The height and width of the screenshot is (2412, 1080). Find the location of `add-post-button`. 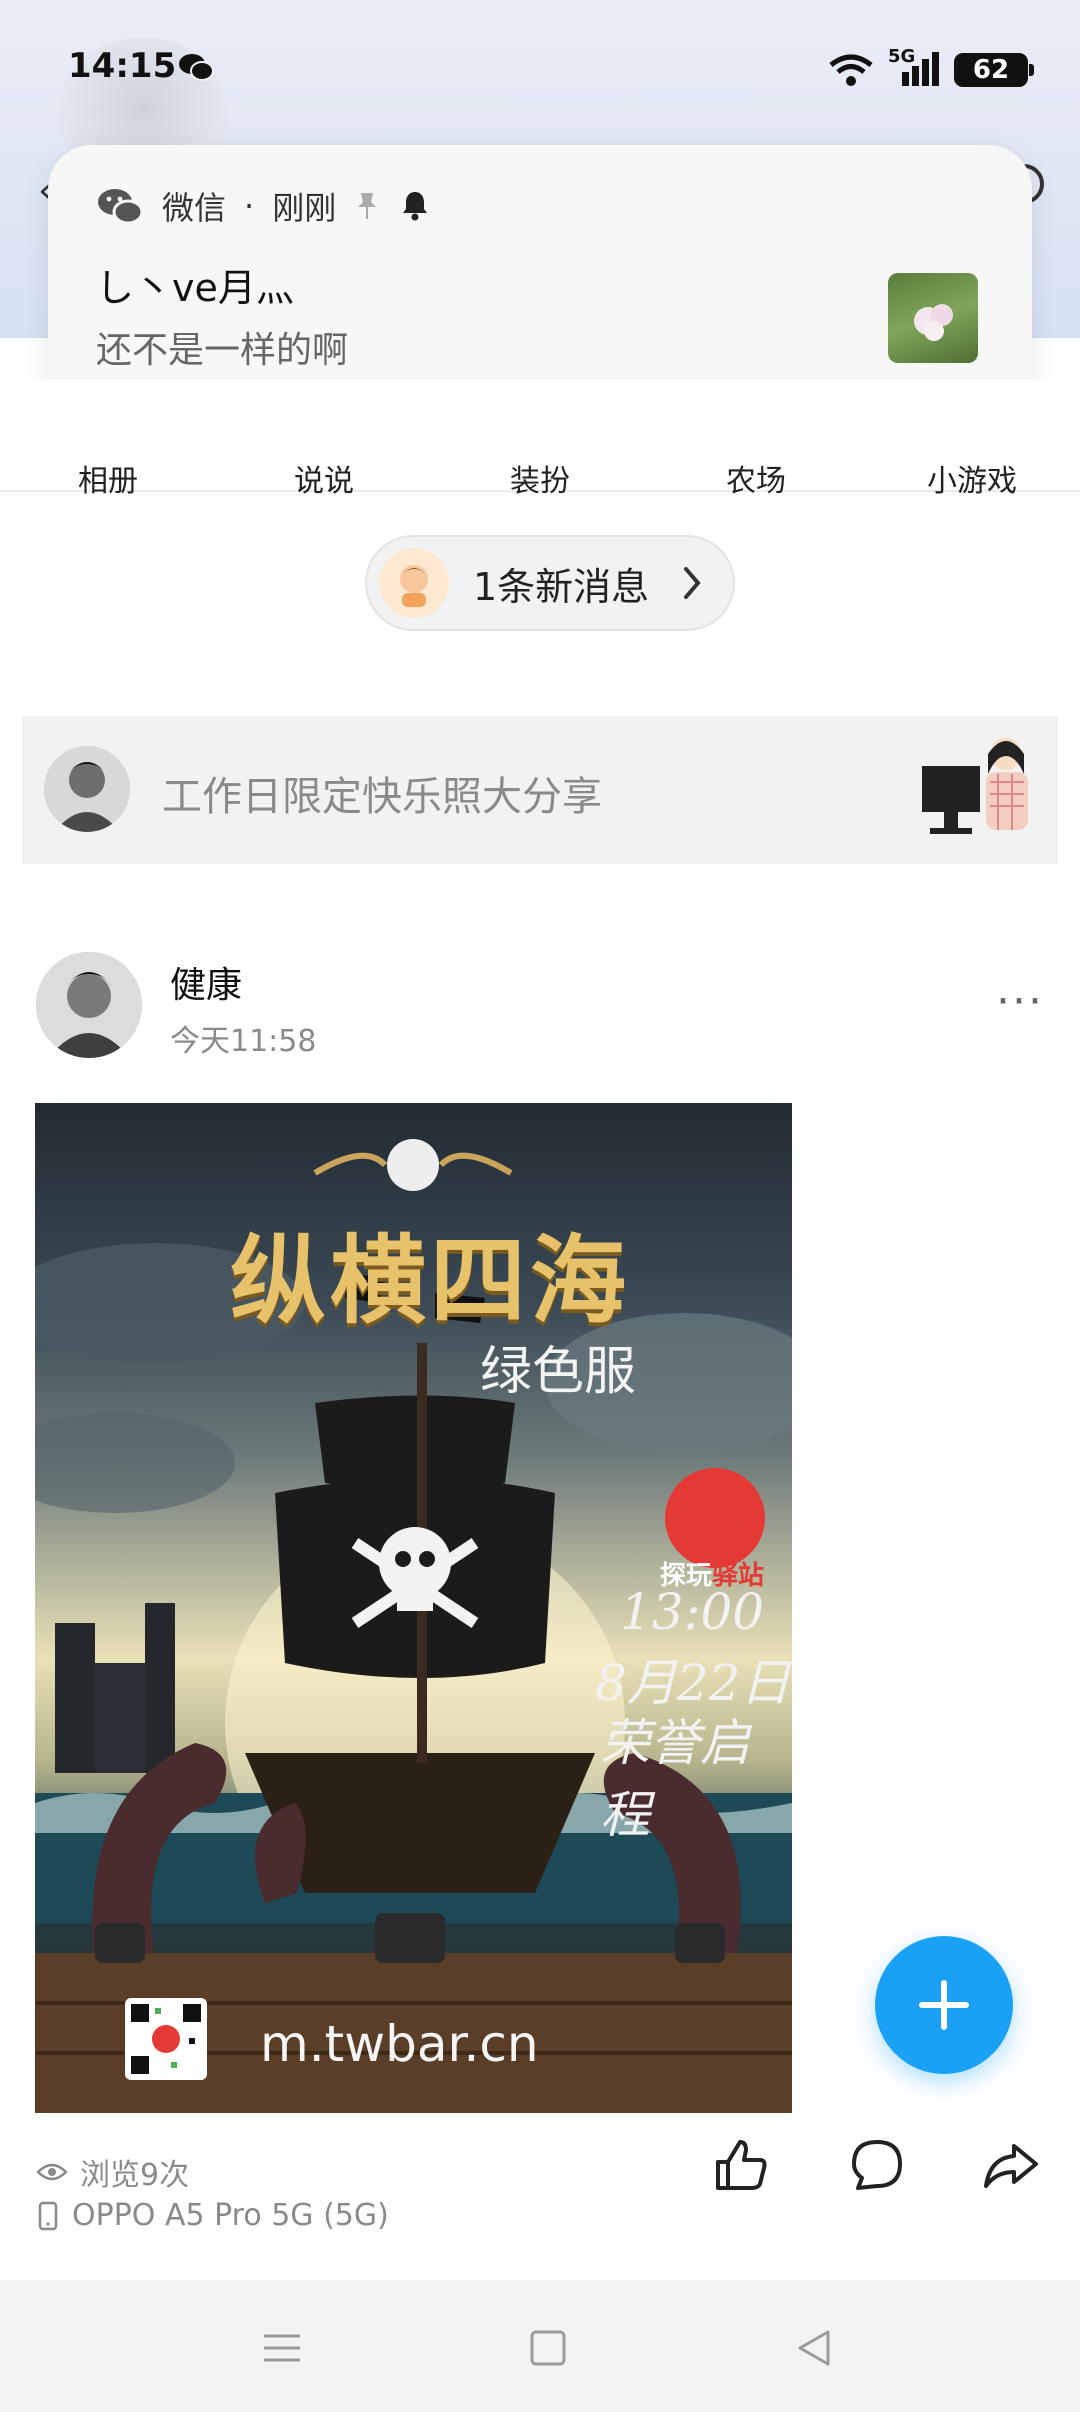

add-post-button is located at coordinates (944, 2005).